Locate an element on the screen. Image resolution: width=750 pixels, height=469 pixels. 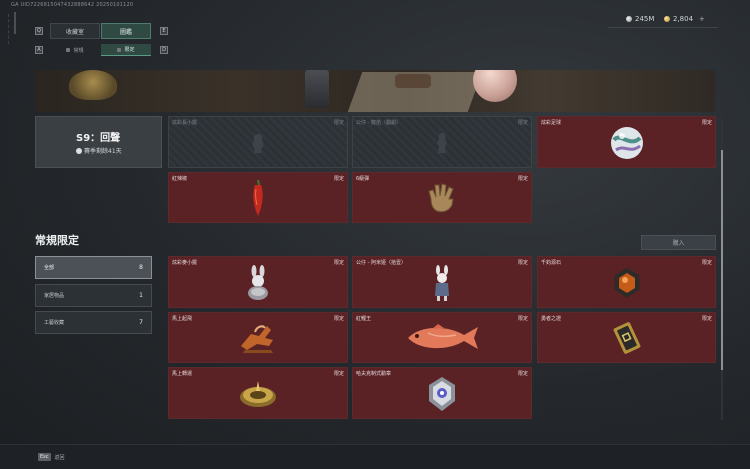
bunny-figurine-icon is located at coordinates (258, 282).